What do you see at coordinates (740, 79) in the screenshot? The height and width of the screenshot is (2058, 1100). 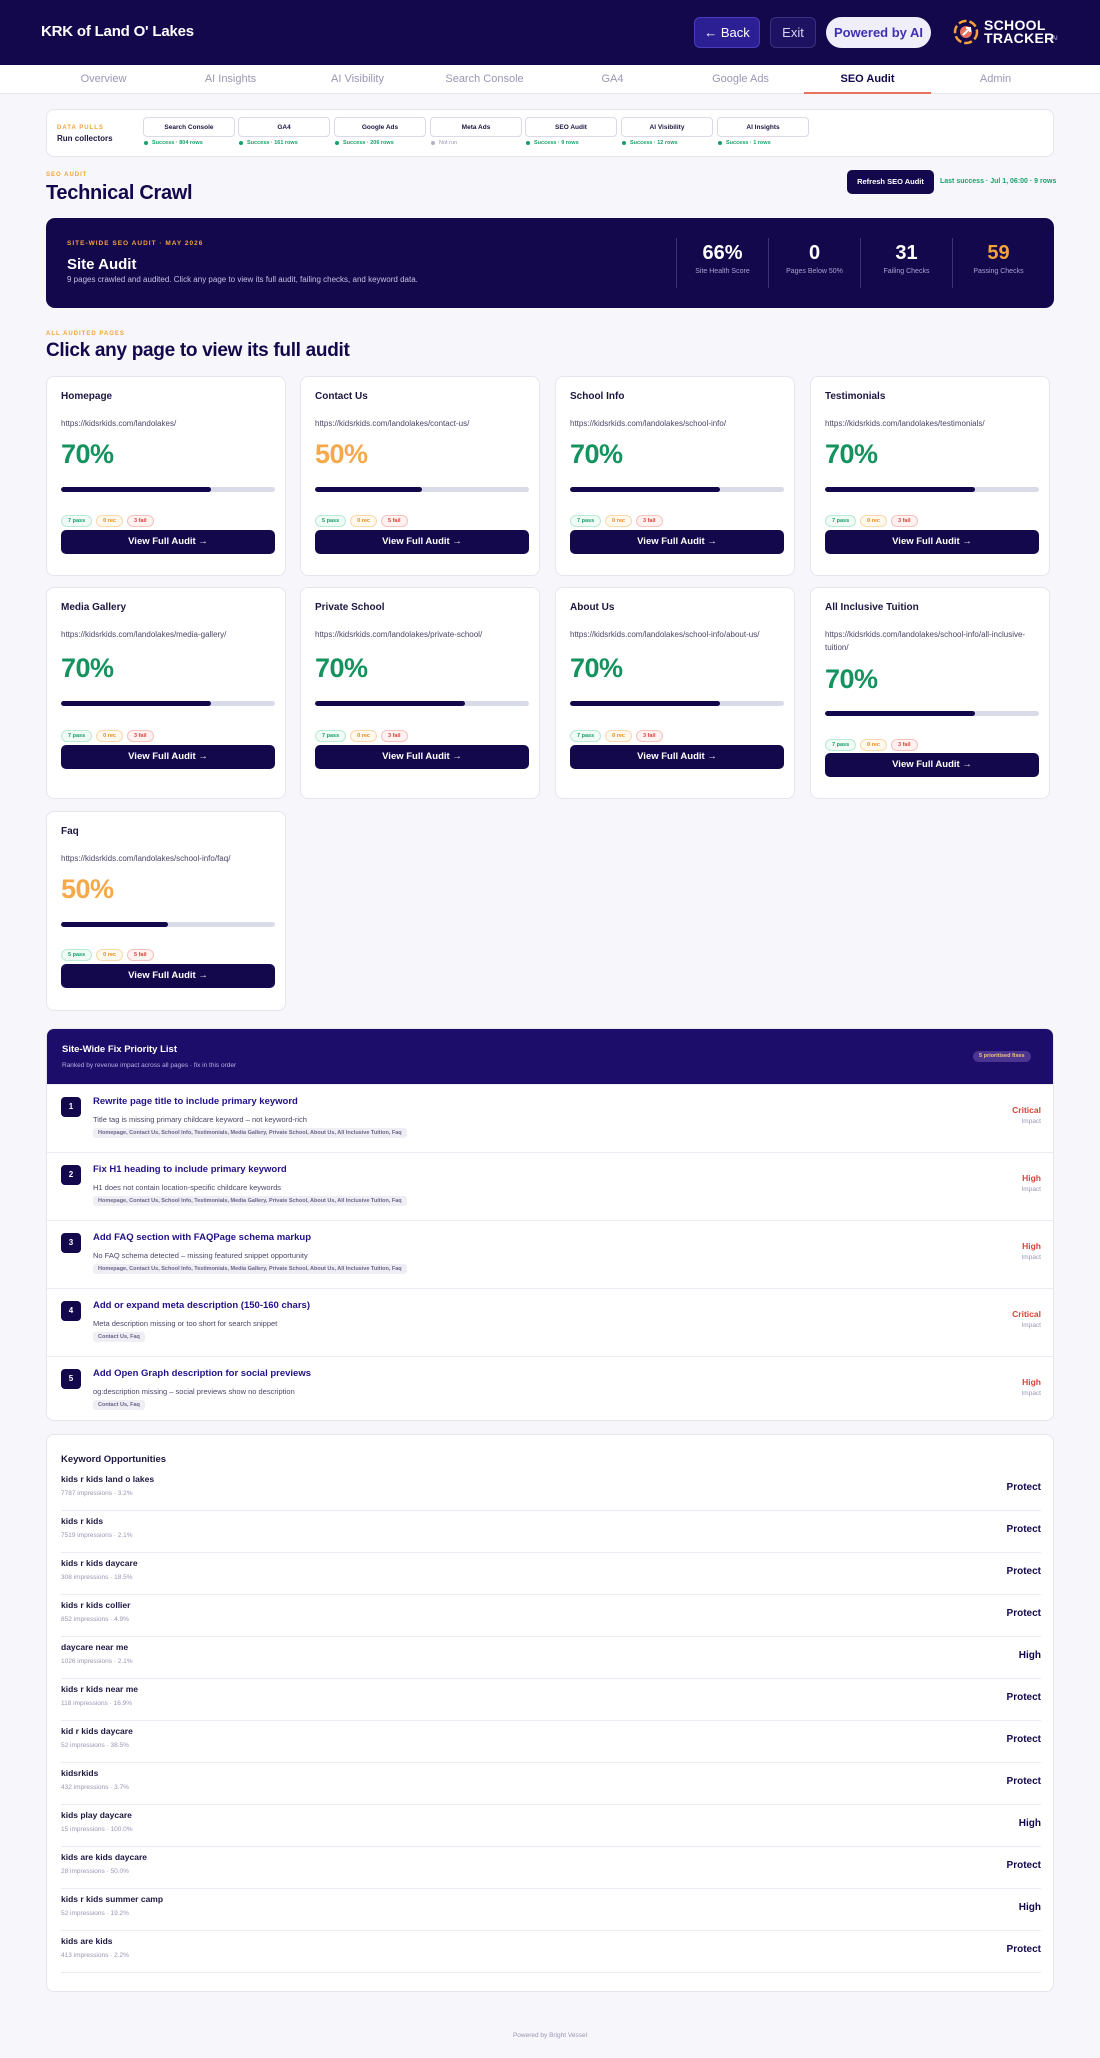 I see `tab-google-ads: Google Ads` at bounding box center [740, 79].